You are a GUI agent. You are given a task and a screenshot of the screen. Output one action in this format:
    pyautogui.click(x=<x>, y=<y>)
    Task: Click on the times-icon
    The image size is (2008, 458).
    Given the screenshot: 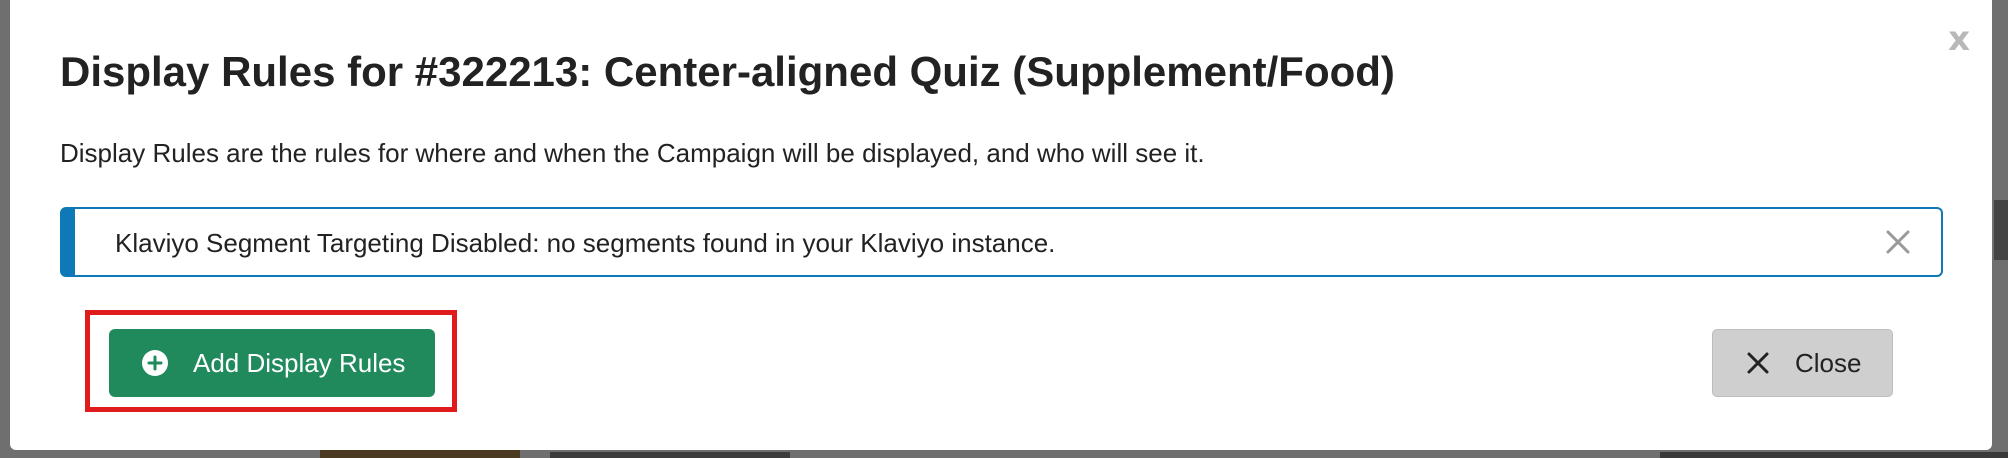 What is the action you would take?
    pyautogui.click(x=1758, y=363)
    